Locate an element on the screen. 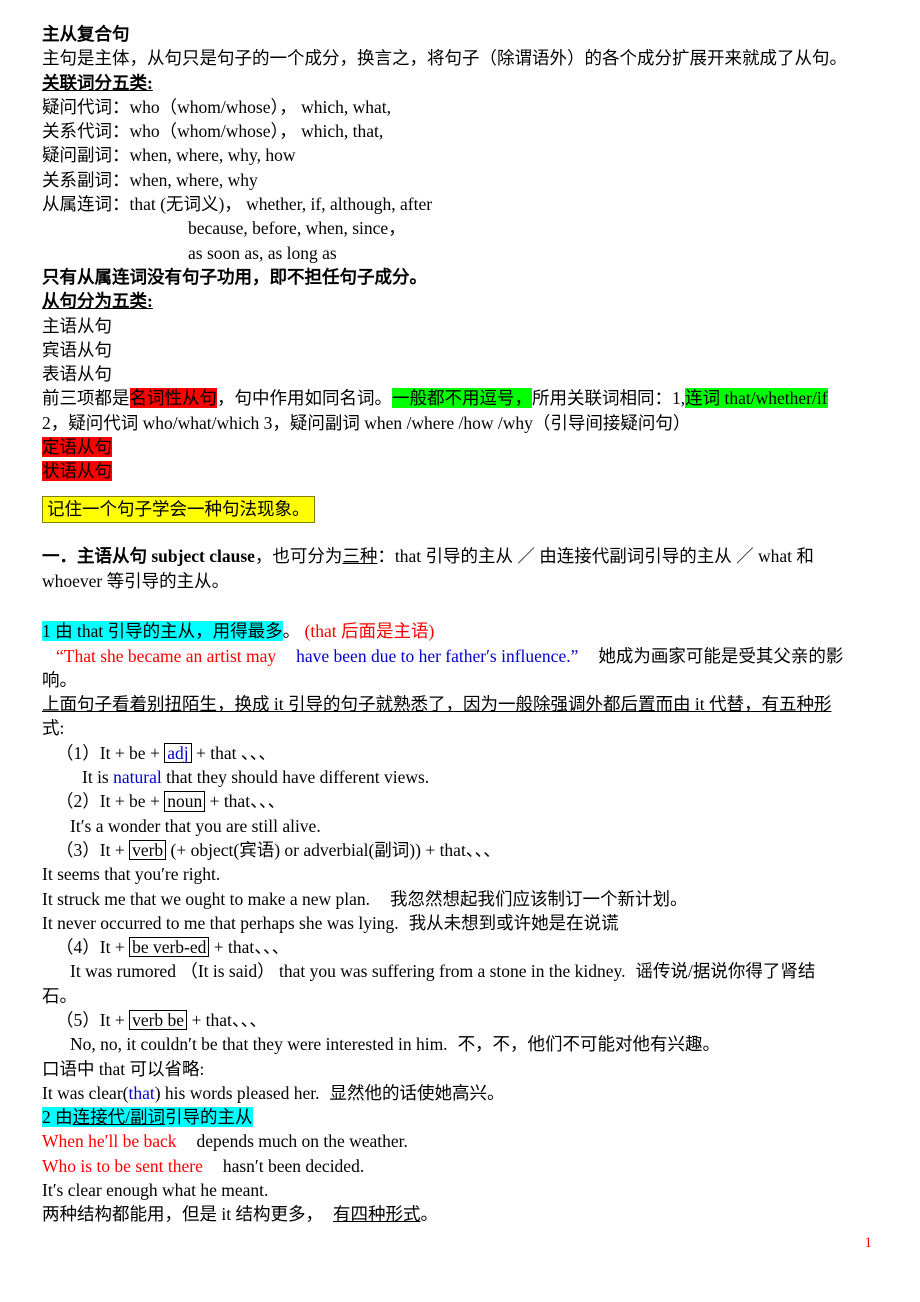 This screenshot has width=920, height=1302. sub2-rest: 引导的主从 is located at coordinates (209, 1117).